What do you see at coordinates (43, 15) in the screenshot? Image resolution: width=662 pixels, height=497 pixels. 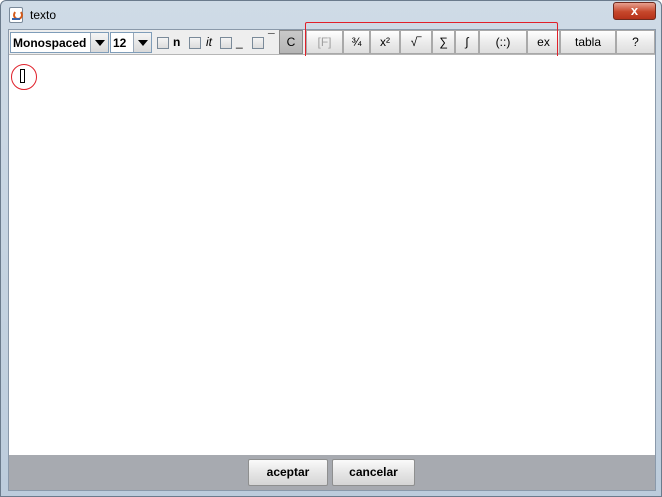 I see `window-title: texto` at bounding box center [43, 15].